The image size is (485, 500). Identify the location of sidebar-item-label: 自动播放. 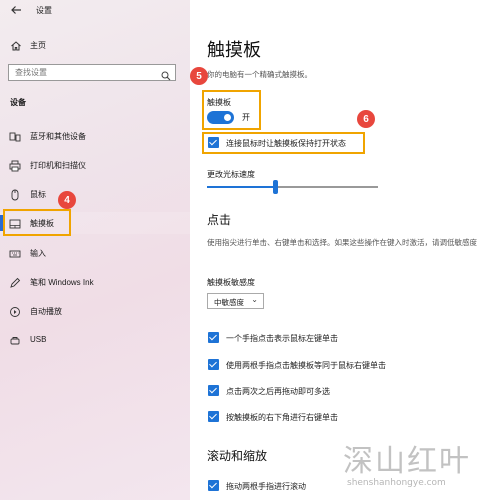
(46, 311).